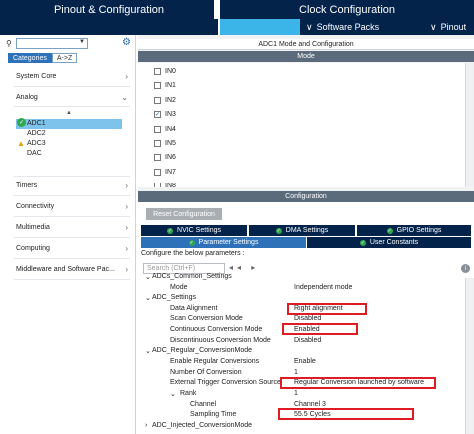  I want to click on param-rank-value: 1, so click(296, 393).